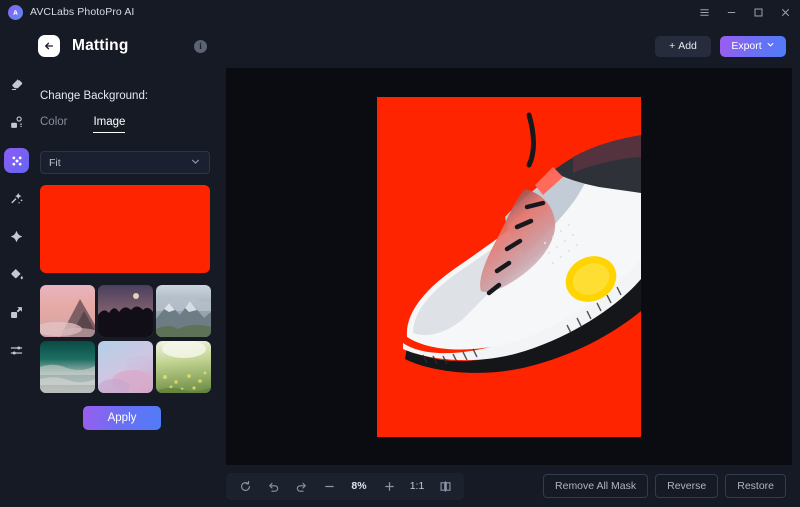  I want to click on main-toolbar: + Add Export, so click(509, 46).